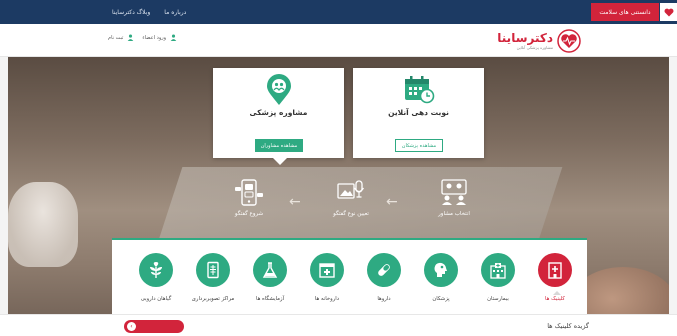 This screenshot has height=336, width=677. What do you see at coordinates (555, 270) in the screenshot?
I see `clinic-icon` at bounding box center [555, 270].